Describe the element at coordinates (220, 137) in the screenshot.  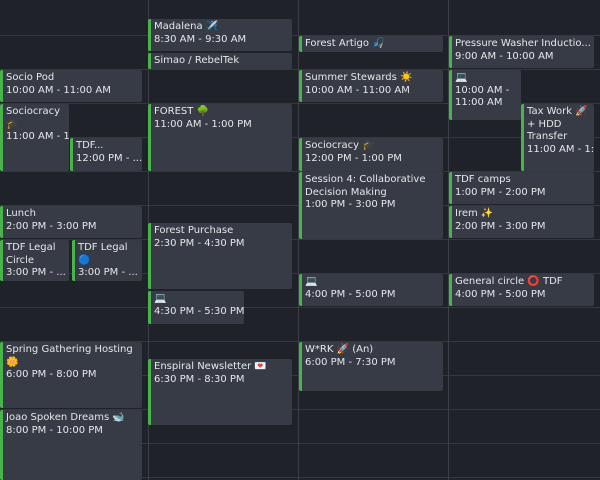
I see `event-forest: FOREST 🌳 11:00 AM - 1:00 PM` at that location.